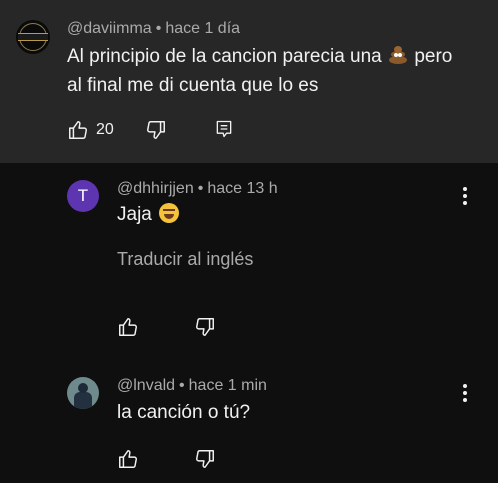 The width and height of the screenshot is (498, 483). Describe the element at coordinates (134, 214) in the screenshot. I see `reply-text-part: Jaja` at that location.